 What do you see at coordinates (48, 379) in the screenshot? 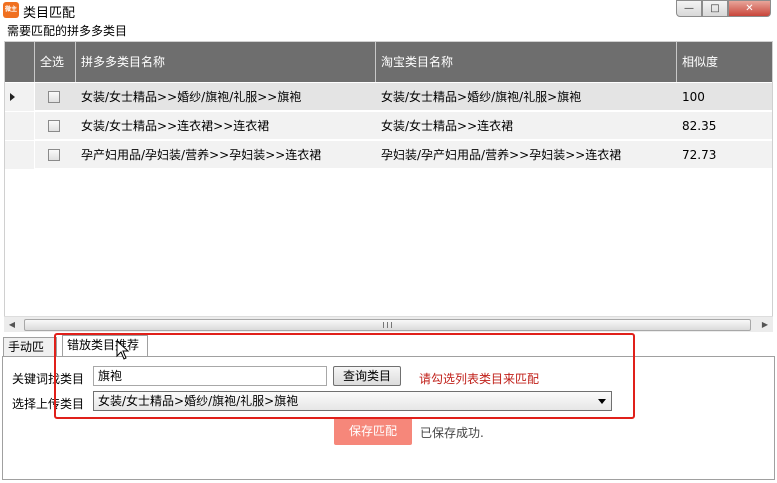
I see `keyword-label: 关键词找类目` at bounding box center [48, 379].